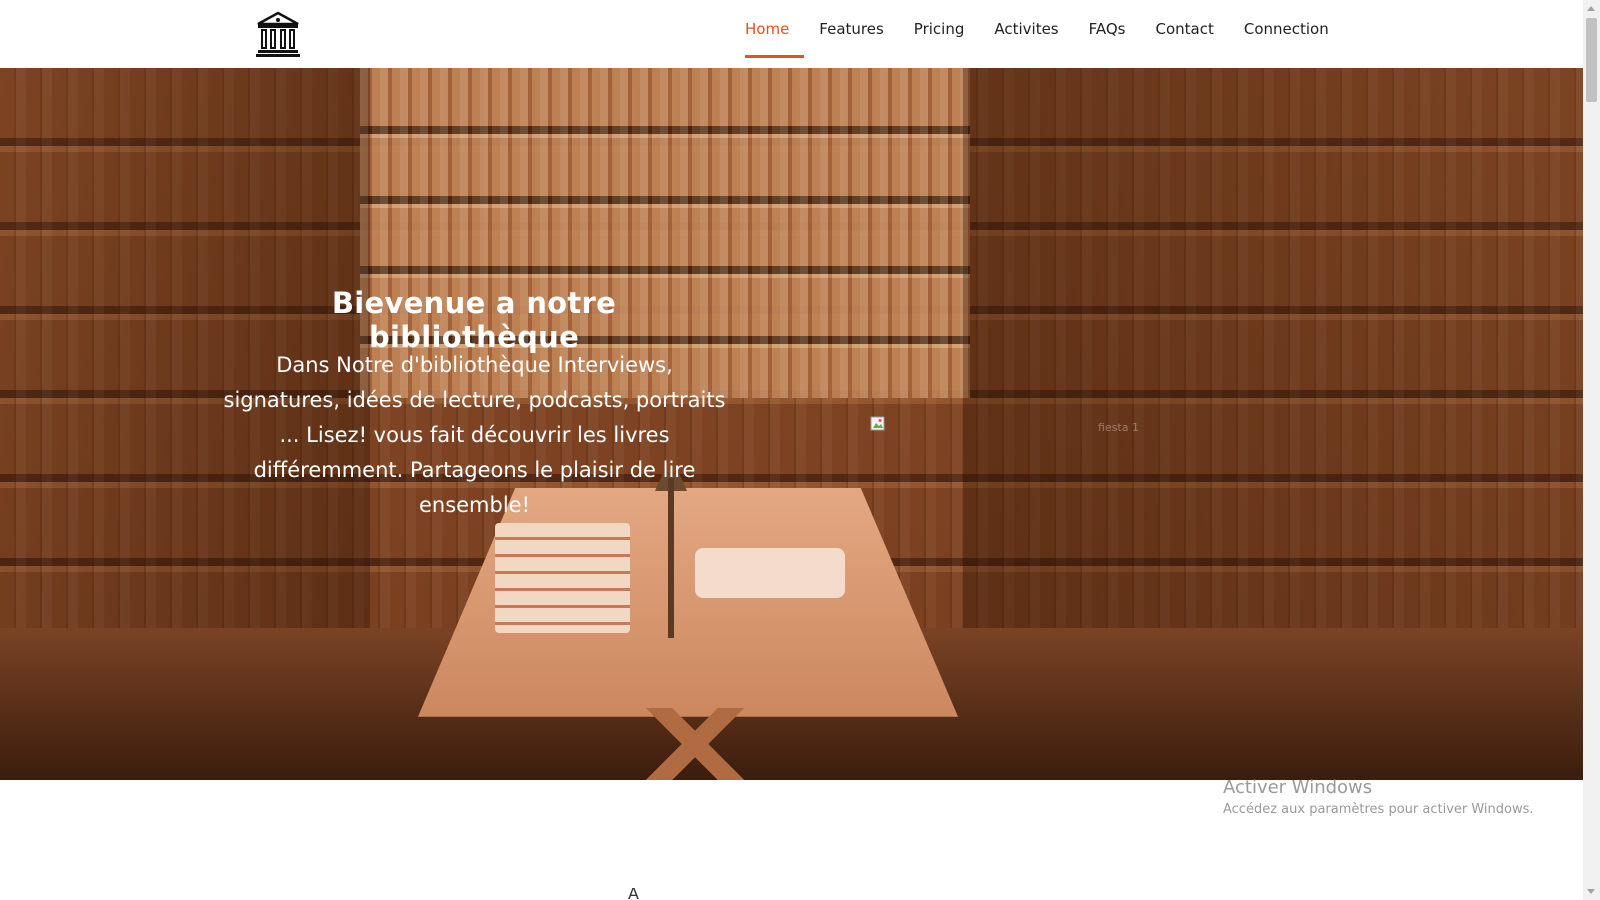 Image resolution: width=1600 pixels, height=900 pixels. I want to click on nav-faqs: FAQs, so click(1107, 29).